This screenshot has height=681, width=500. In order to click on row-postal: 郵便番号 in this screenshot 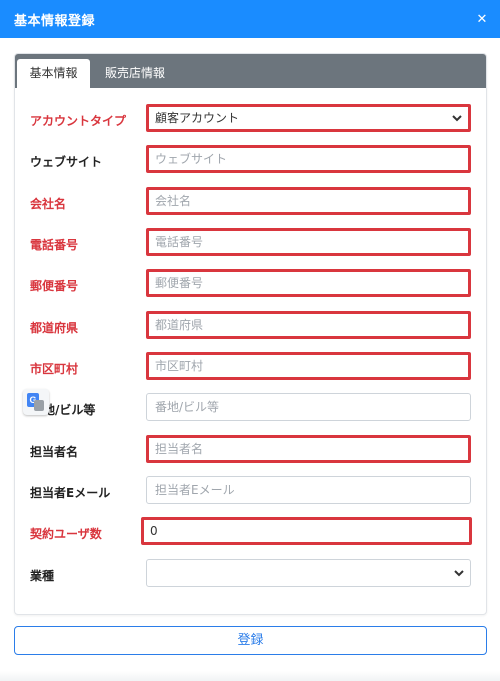, I will do `click(250, 285)`.